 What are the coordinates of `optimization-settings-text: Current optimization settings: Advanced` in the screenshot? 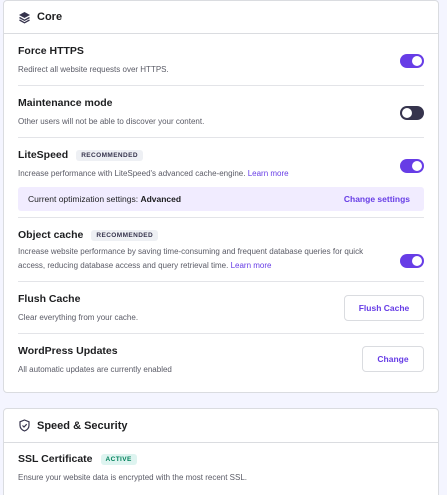 It's located at (104, 199).